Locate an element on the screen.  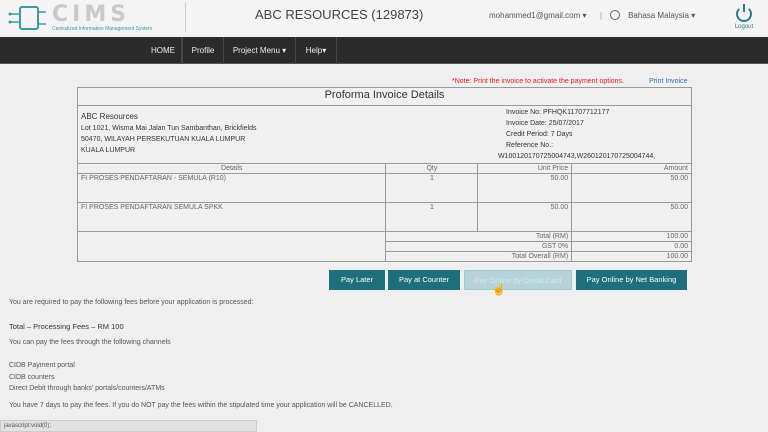
item-details: FI PROSES PENDAFTARAN - SEMULA (R10) is located at coordinates (231, 188).